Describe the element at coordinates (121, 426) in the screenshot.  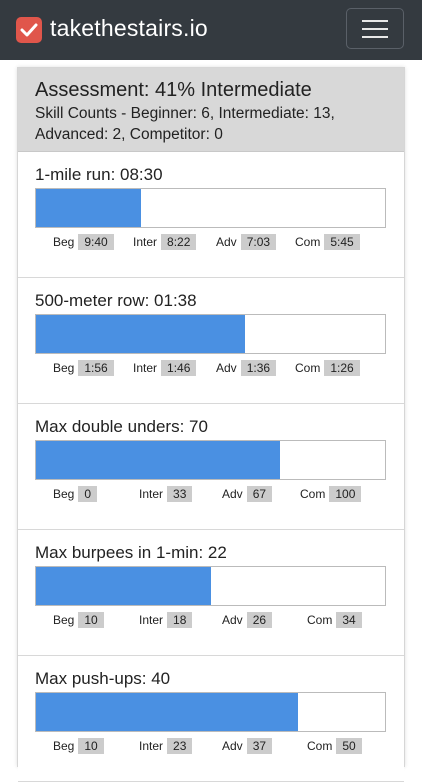
I see `skill-label: Max double unders: 70` at that location.